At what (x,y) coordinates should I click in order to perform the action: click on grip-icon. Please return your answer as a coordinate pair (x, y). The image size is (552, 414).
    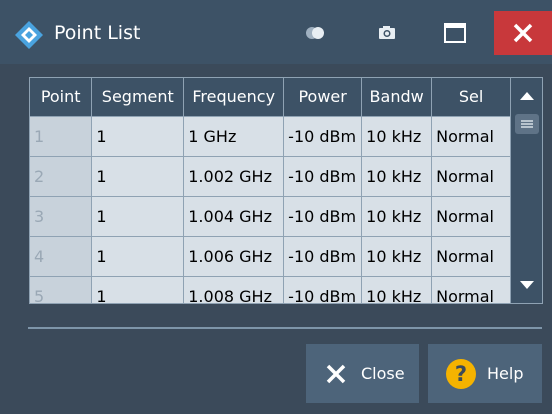
    Looking at the image, I should click on (527, 124).